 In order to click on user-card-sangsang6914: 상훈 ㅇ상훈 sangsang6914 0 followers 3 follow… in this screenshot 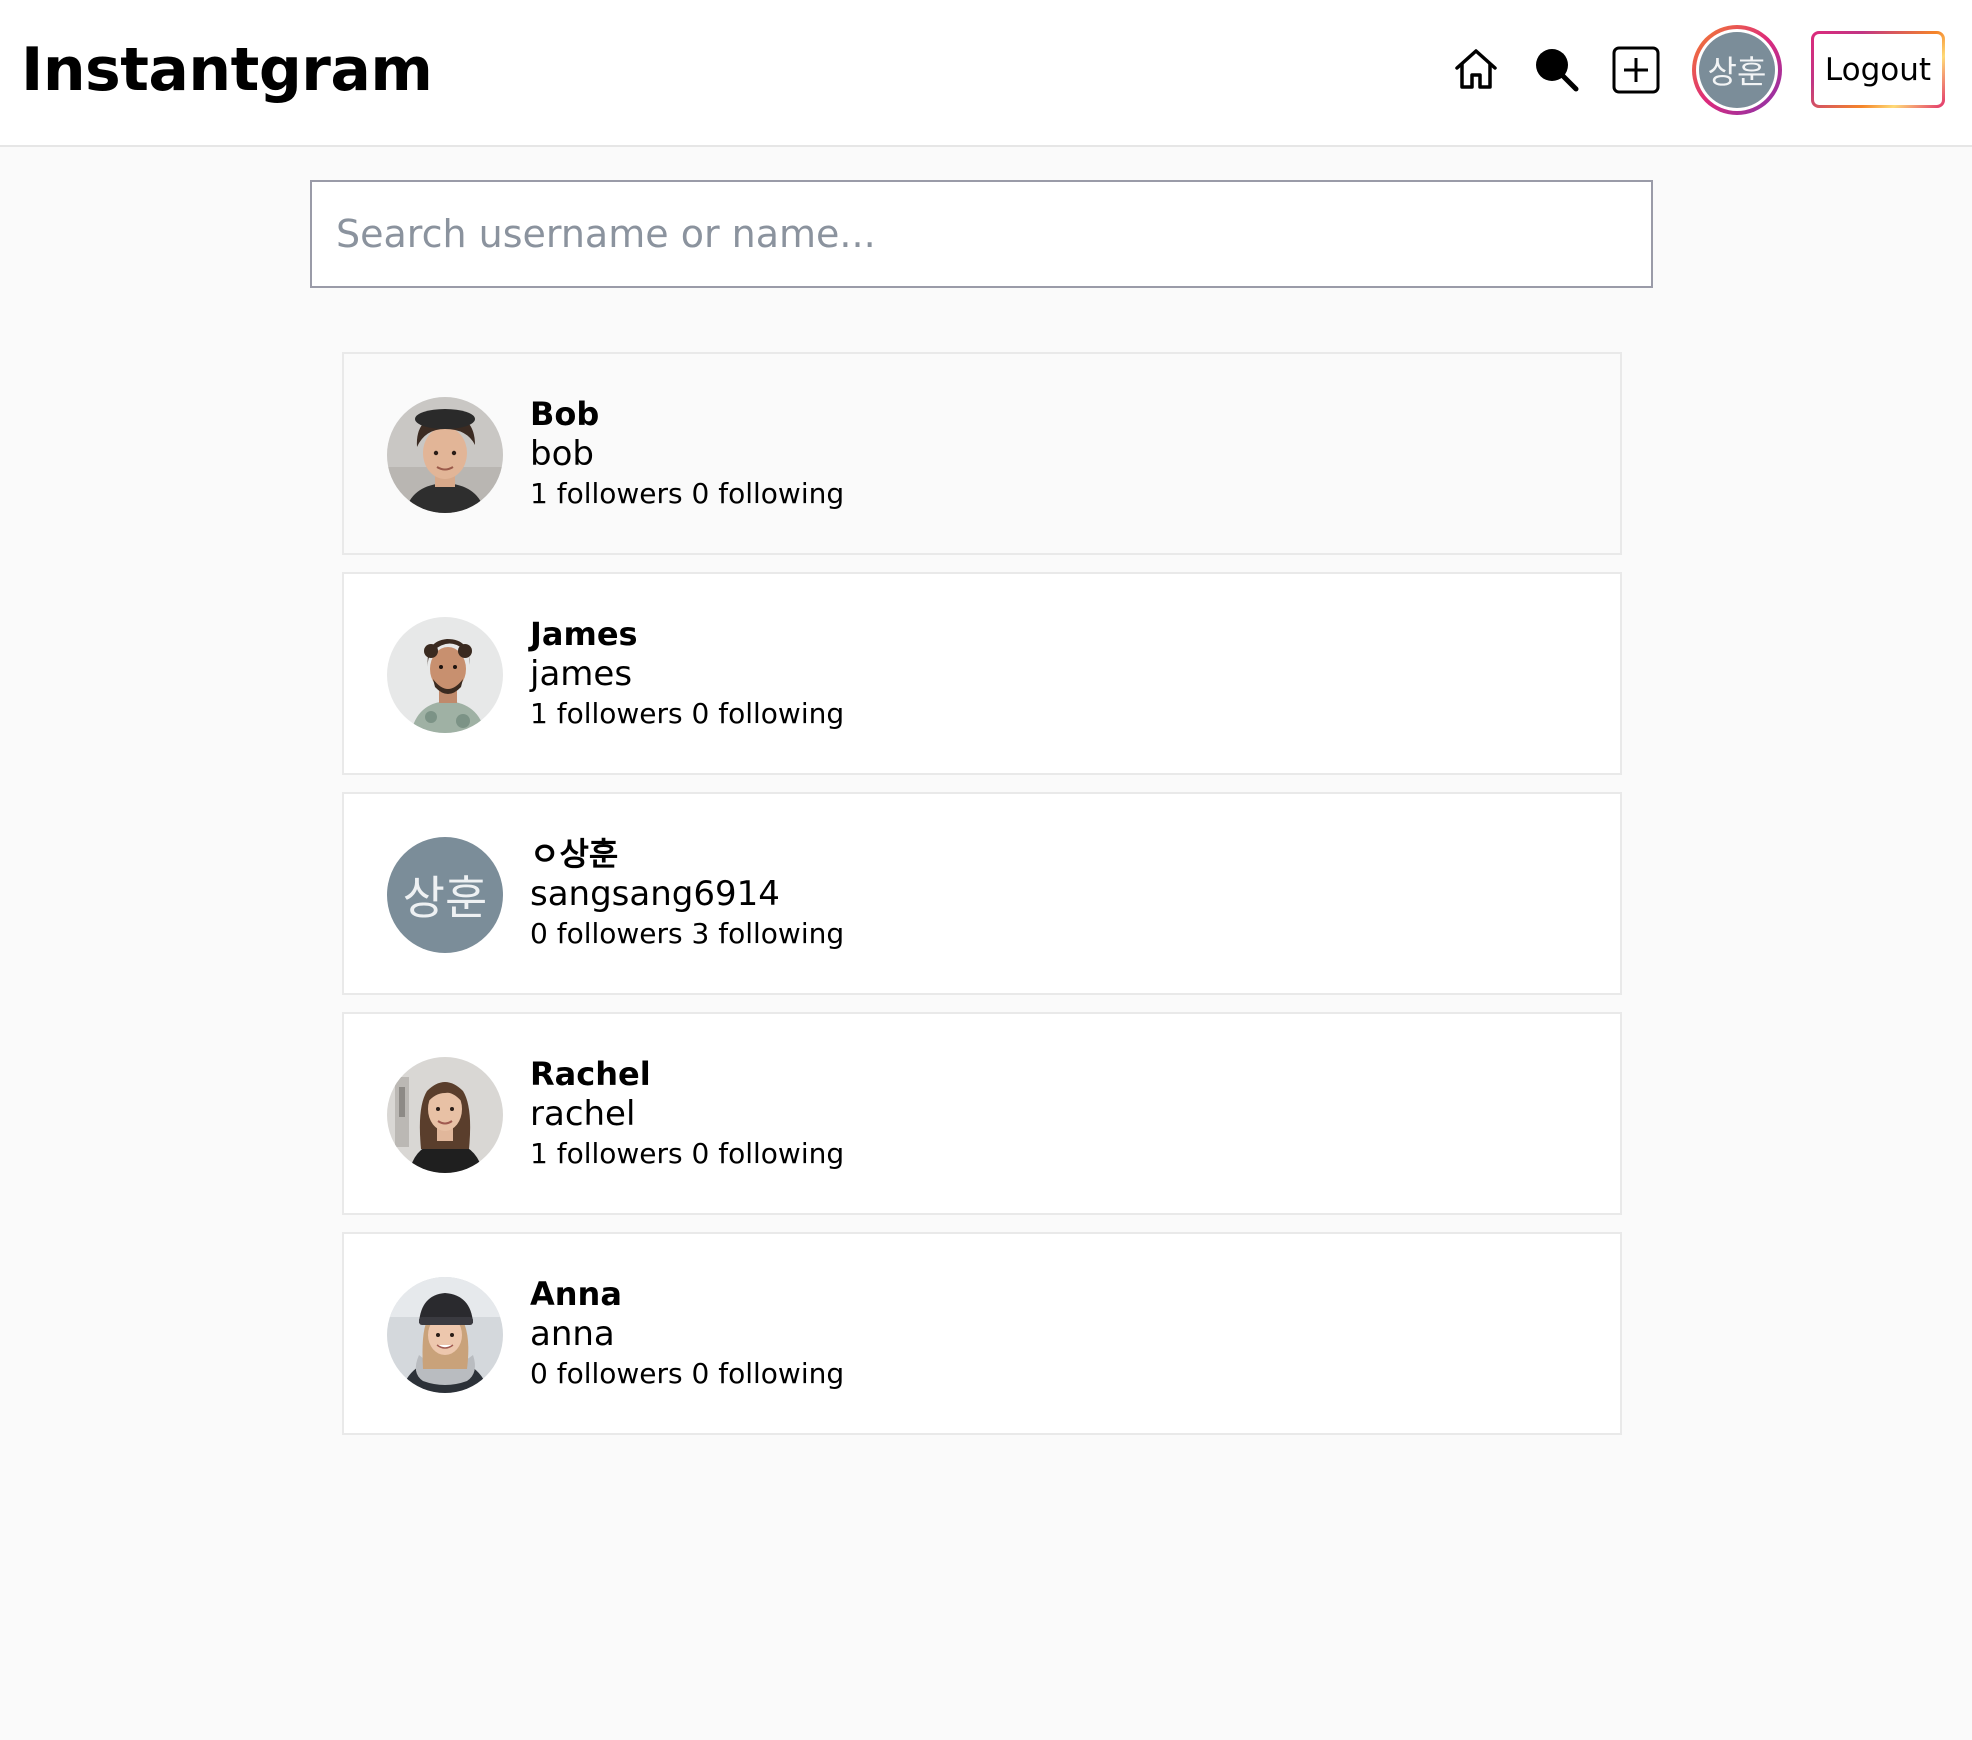, I will do `click(982, 893)`.